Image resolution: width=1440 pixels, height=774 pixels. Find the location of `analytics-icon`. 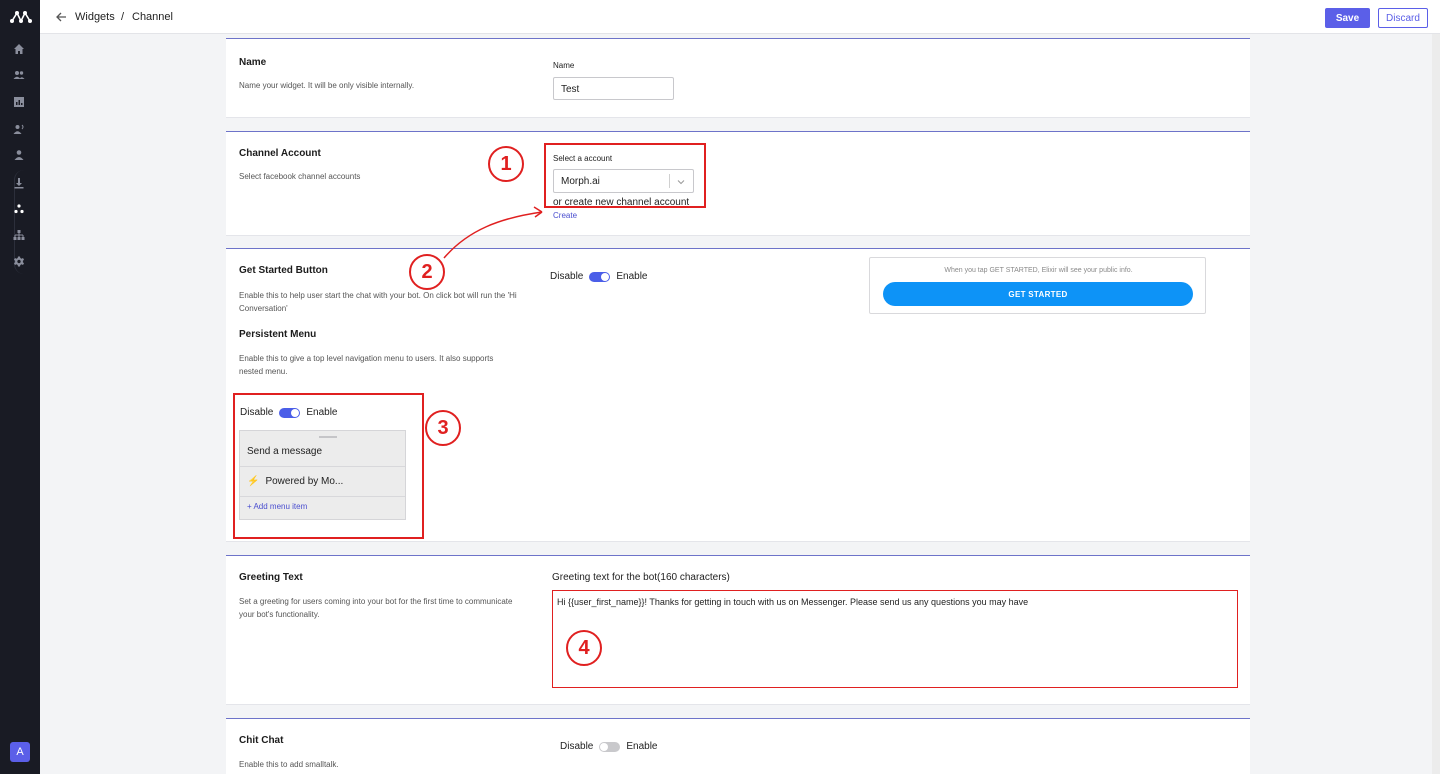

analytics-icon is located at coordinates (19, 102).